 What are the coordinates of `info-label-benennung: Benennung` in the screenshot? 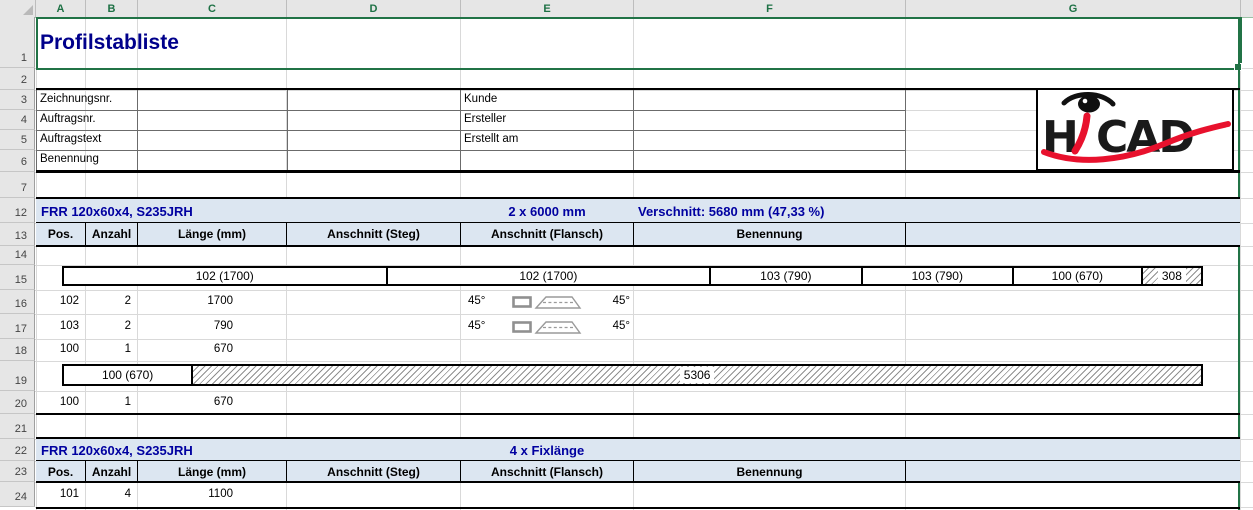 It's located at (69, 160).